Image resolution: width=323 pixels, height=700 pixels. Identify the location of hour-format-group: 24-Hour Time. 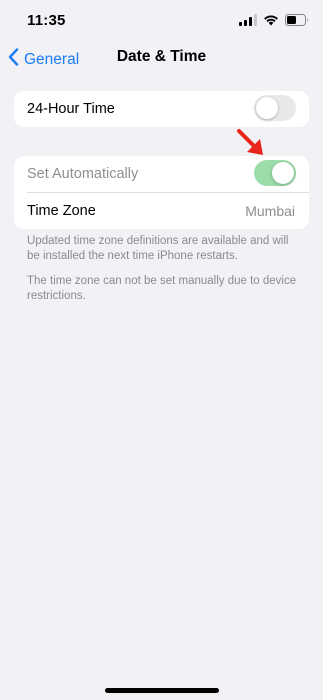
(161, 109).